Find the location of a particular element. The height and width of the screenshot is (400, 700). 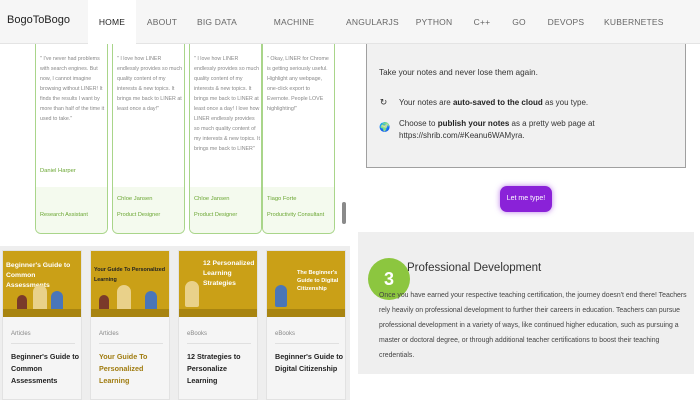

article-title: Beginner's Guide to Digital Citizenship is located at coordinates (309, 363).